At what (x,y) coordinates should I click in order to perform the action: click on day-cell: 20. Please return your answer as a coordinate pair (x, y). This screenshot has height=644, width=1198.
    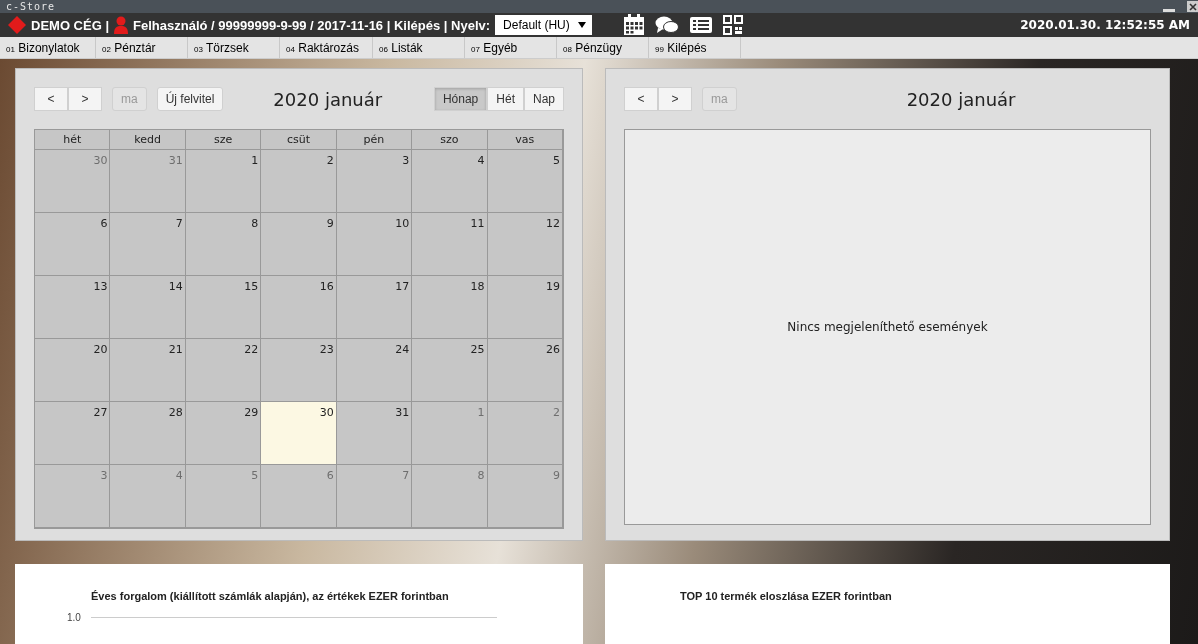
    Looking at the image, I should click on (73, 370).